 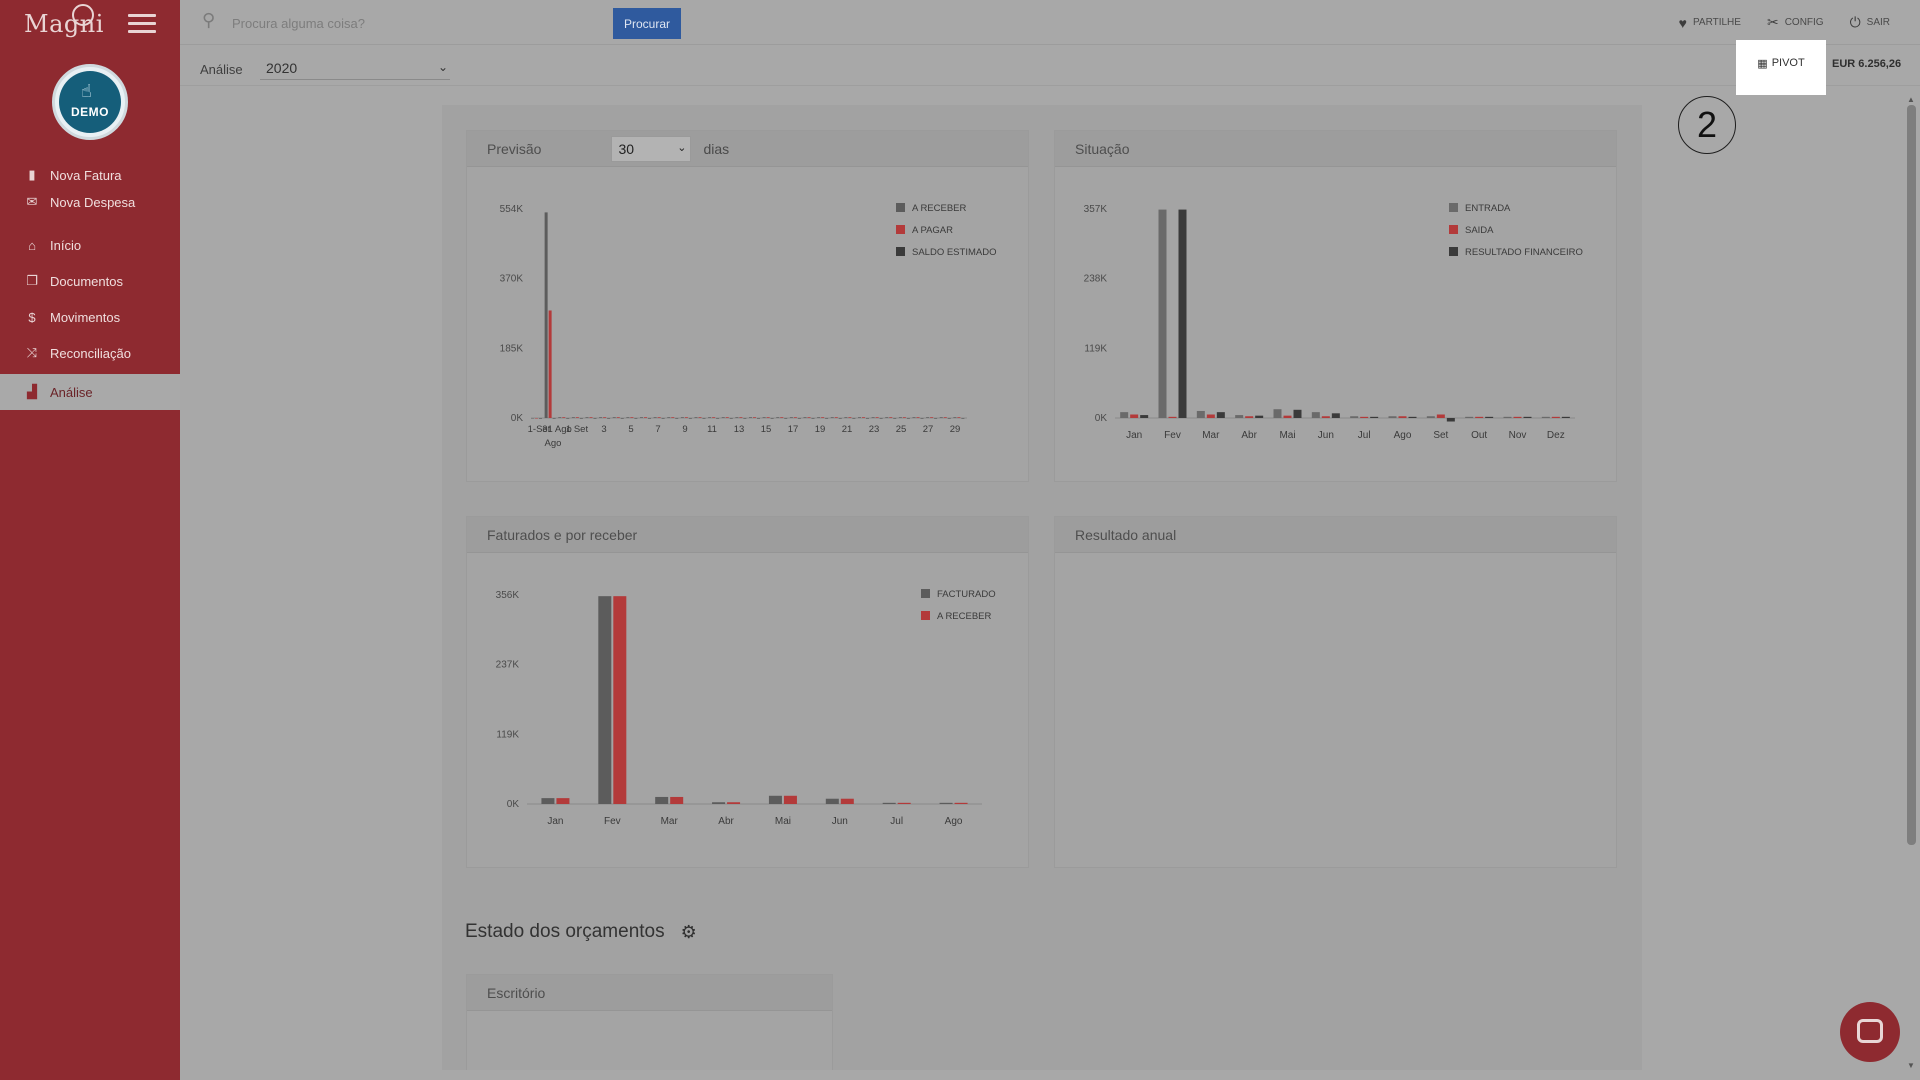 What do you see at coordinates (90, 202) in the screenshot?
I see `sidebar-item-nova-despesa: ✉ Nova Despesa` at bounding box center [90, 202].